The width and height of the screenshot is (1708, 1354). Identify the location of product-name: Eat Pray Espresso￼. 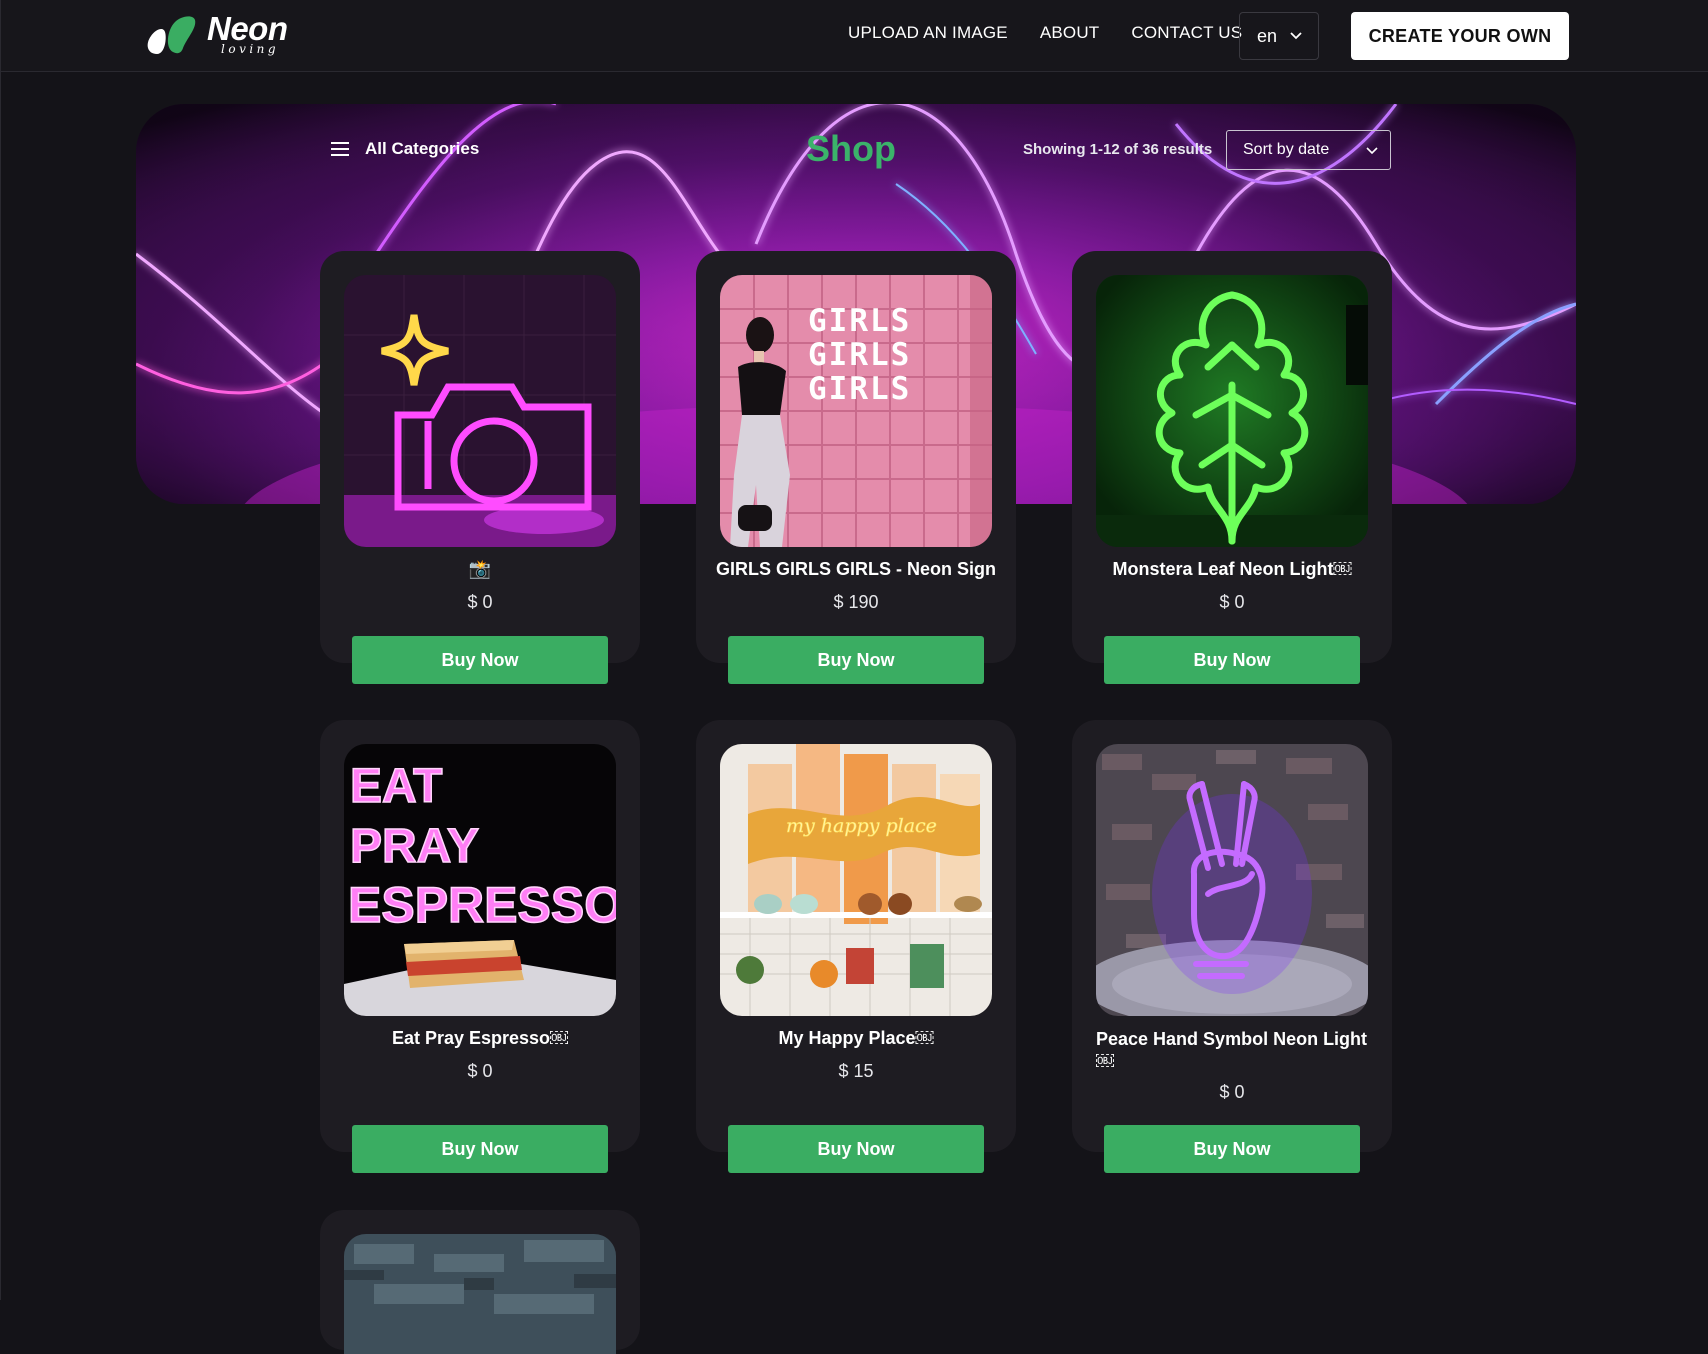
(480, 1038).